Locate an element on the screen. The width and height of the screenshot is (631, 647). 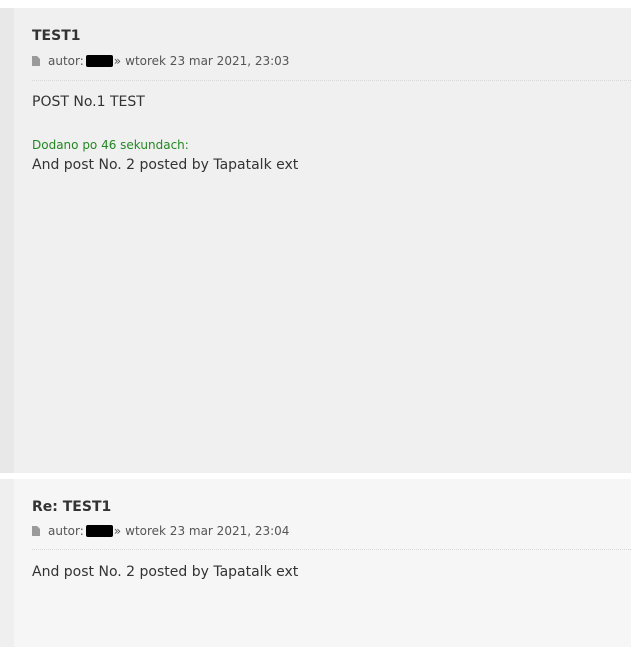
merged-post-note: Dodano po 46 sekundach: is located at coordinates (110, 145).